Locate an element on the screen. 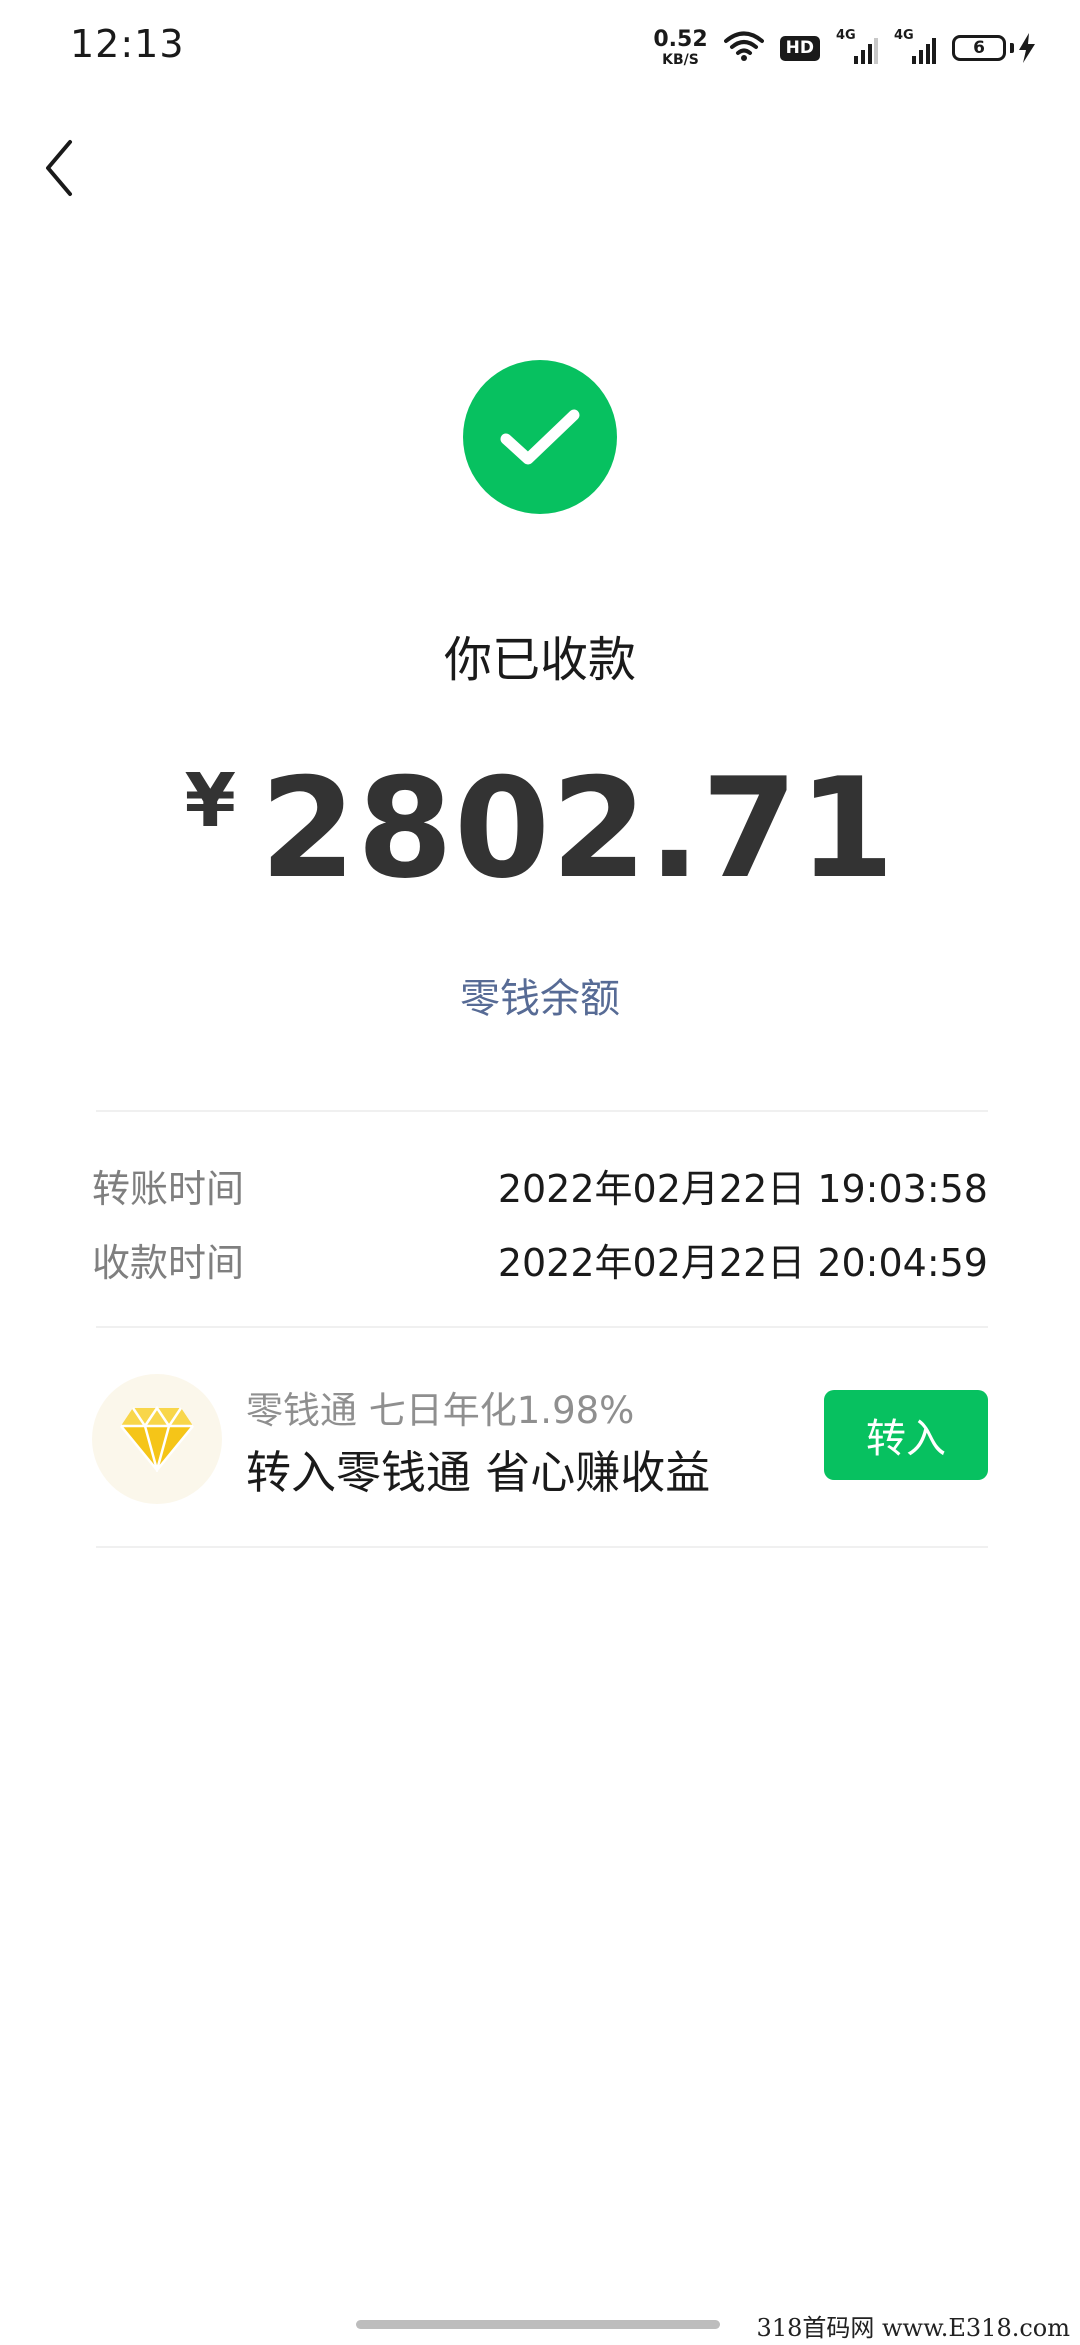 The height and width of the screenshot is (2345, 1080). battery-level: 6 is located at coordinates (979, 48).